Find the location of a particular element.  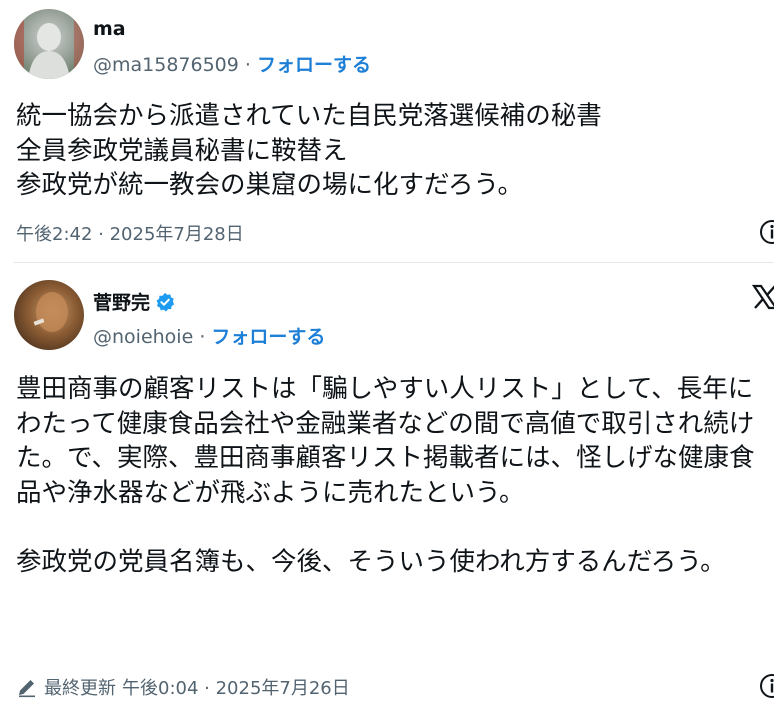

edited-label: 最終更新 is located at coordinates (80, 688).